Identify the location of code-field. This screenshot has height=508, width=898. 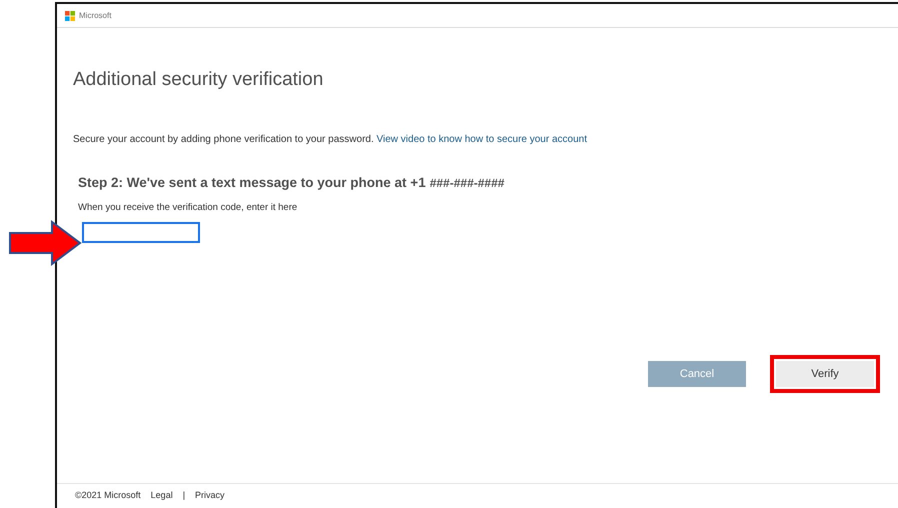
(141, 232).